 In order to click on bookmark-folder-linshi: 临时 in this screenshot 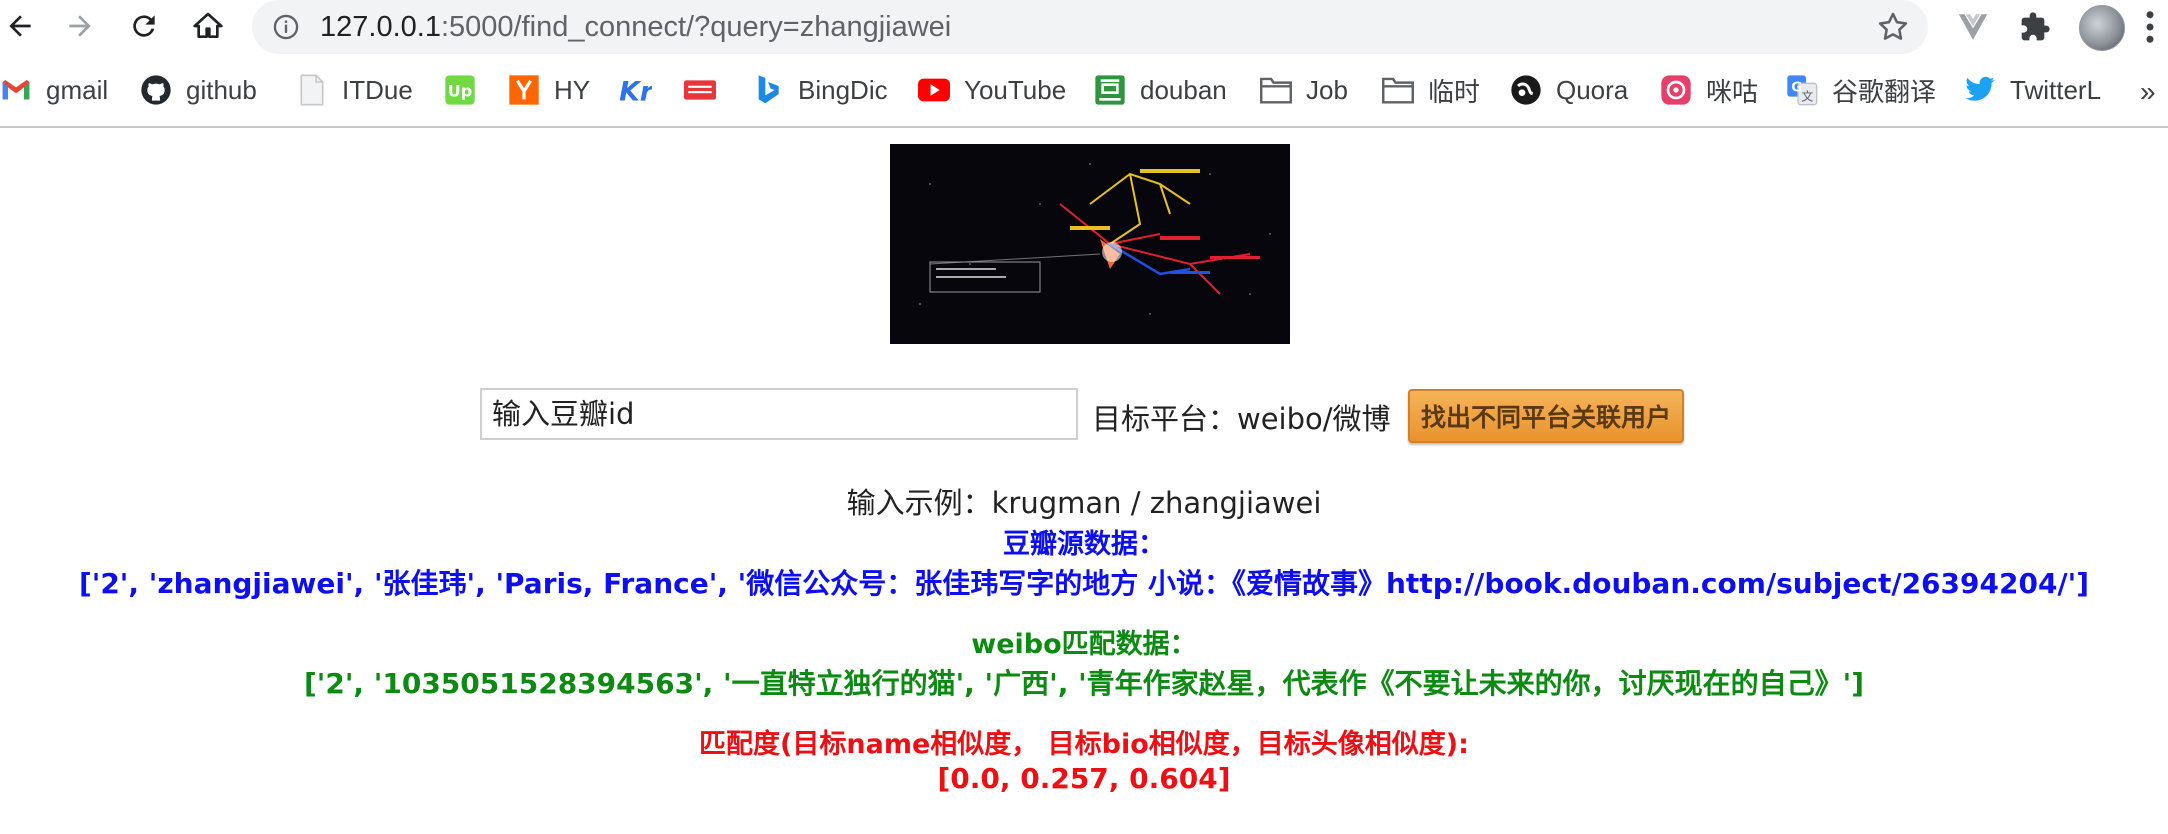, I will do `click(1431, 90)`.